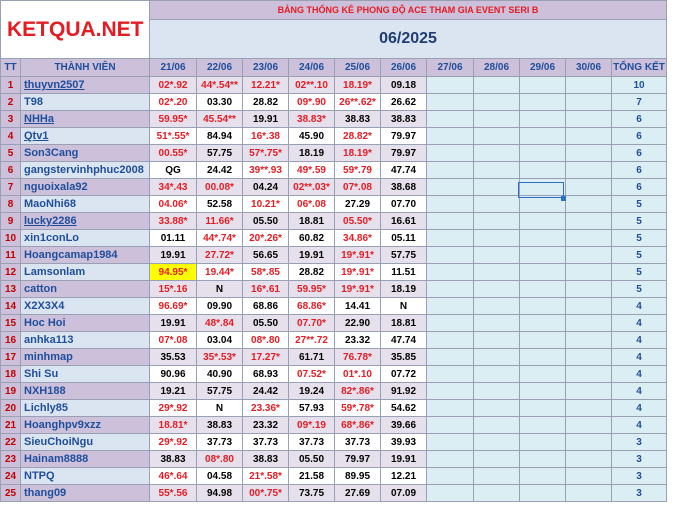  Describe the element at coordinates (357, 204) in the screenshot. I see `result-cell: 27.29` at that location.